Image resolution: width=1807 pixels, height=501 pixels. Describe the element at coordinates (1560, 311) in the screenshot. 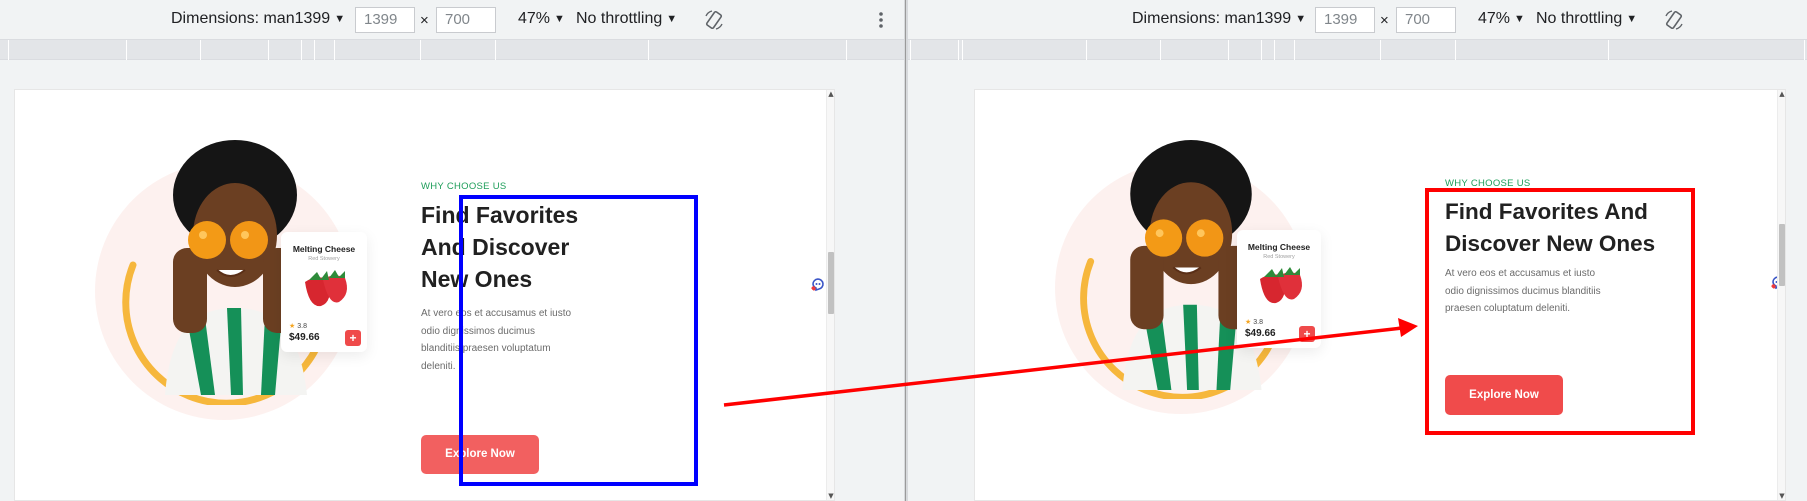

I see `after-highlight-box` at that location.